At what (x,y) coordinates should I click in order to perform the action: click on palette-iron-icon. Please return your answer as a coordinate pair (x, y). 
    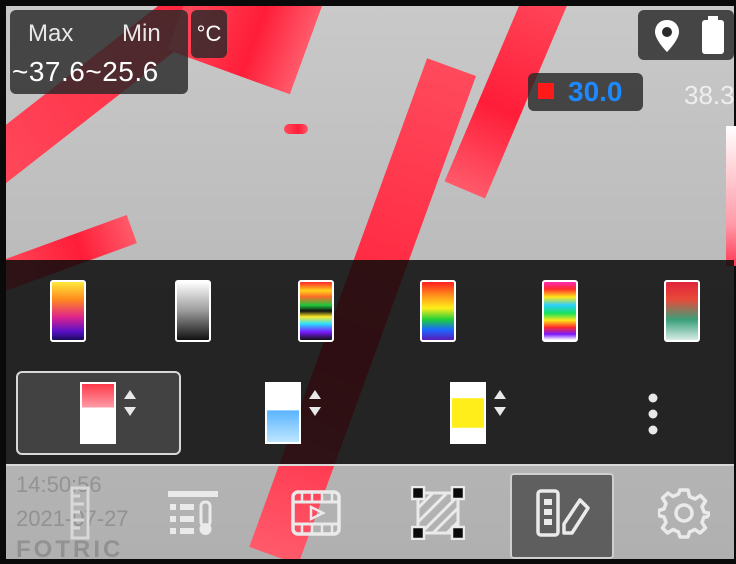
    Looking at the image, I should click on (68, 311).